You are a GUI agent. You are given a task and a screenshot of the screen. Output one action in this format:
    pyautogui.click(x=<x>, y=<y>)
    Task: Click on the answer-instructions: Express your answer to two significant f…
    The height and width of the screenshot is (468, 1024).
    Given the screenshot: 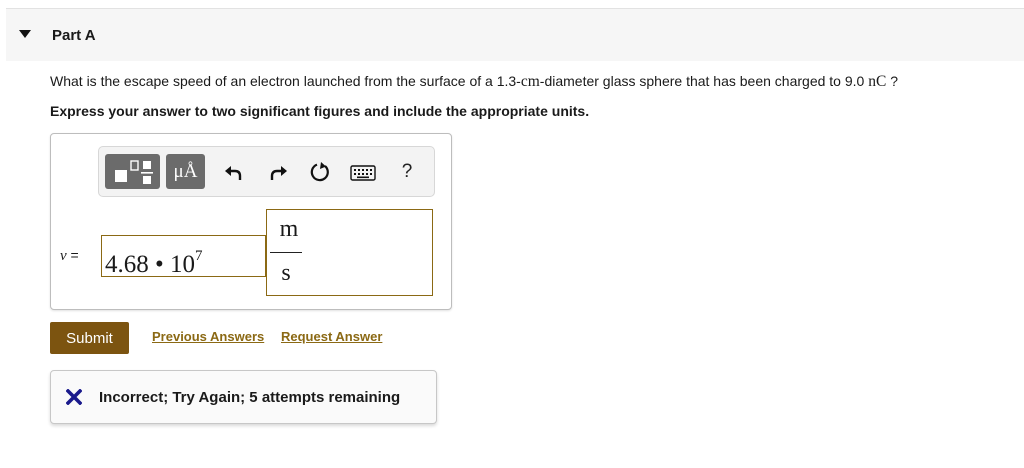 What is the action you would take?
    pyautogui.click(x=320, y=111)
    